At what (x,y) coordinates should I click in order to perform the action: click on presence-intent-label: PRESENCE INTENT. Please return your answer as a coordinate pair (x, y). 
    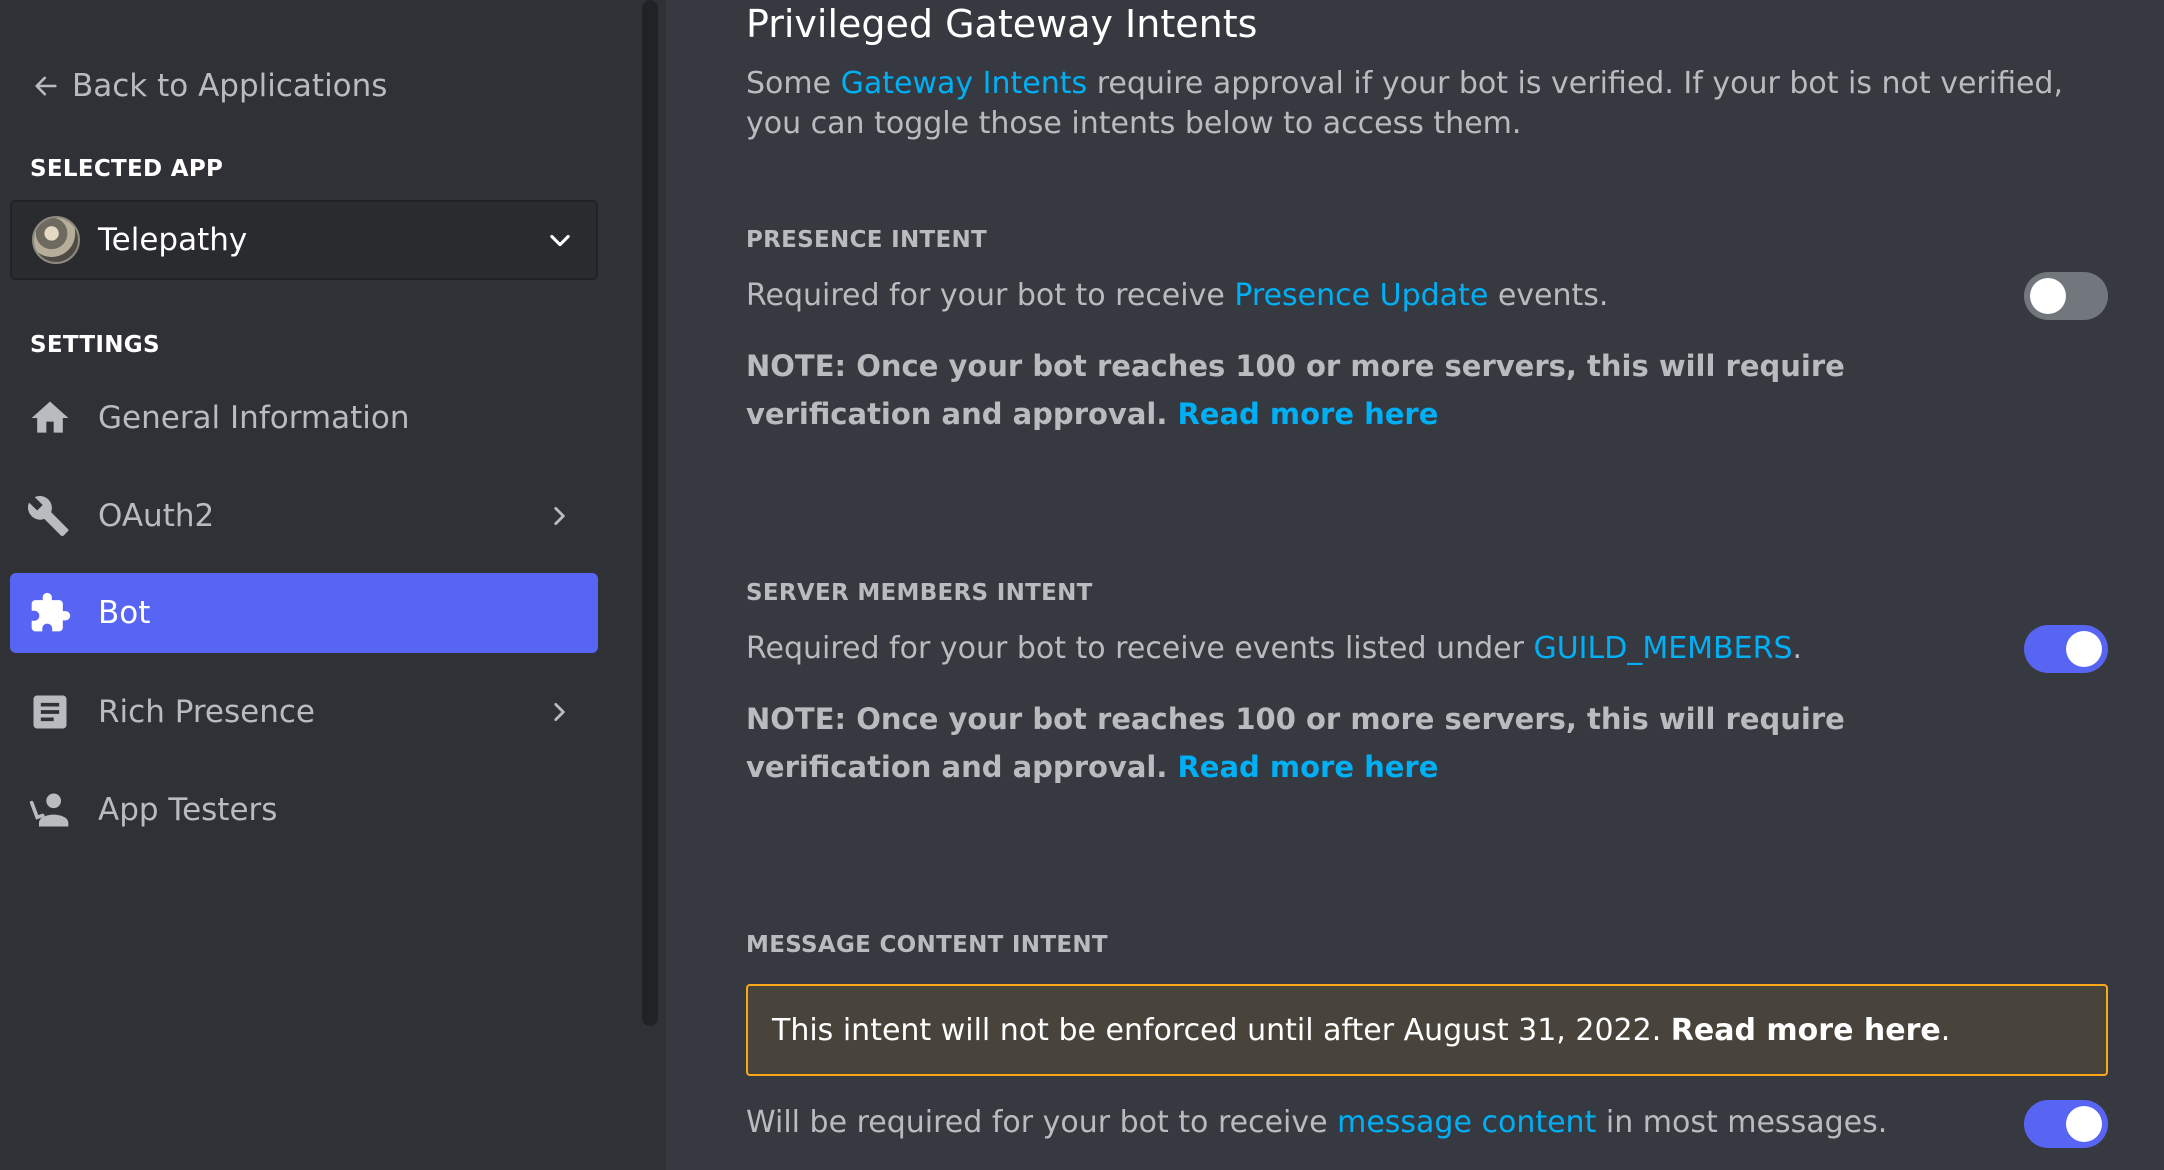
    Looking at the image, I should click on (867, 240).